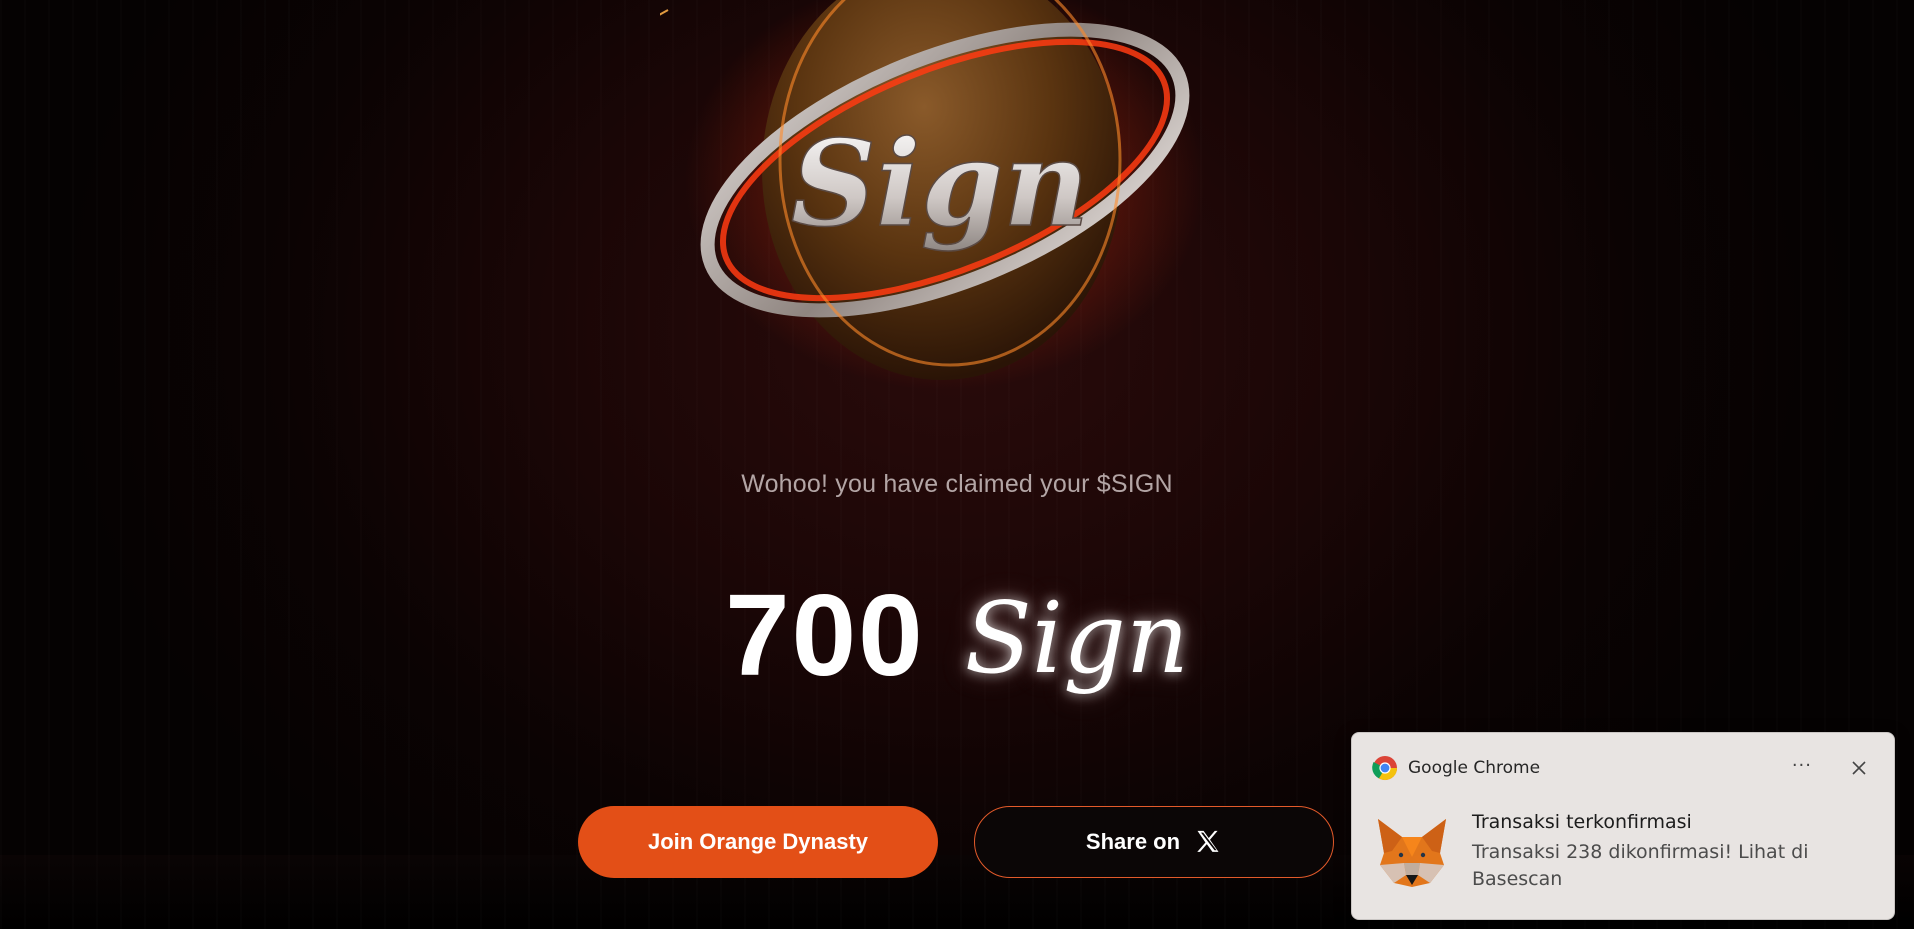 This screenshot has width=1914, height=929. What do you see at coordinates (825, 635) in the screenshot?
I see `amount-value: 700` at bounding box center [825, 635].